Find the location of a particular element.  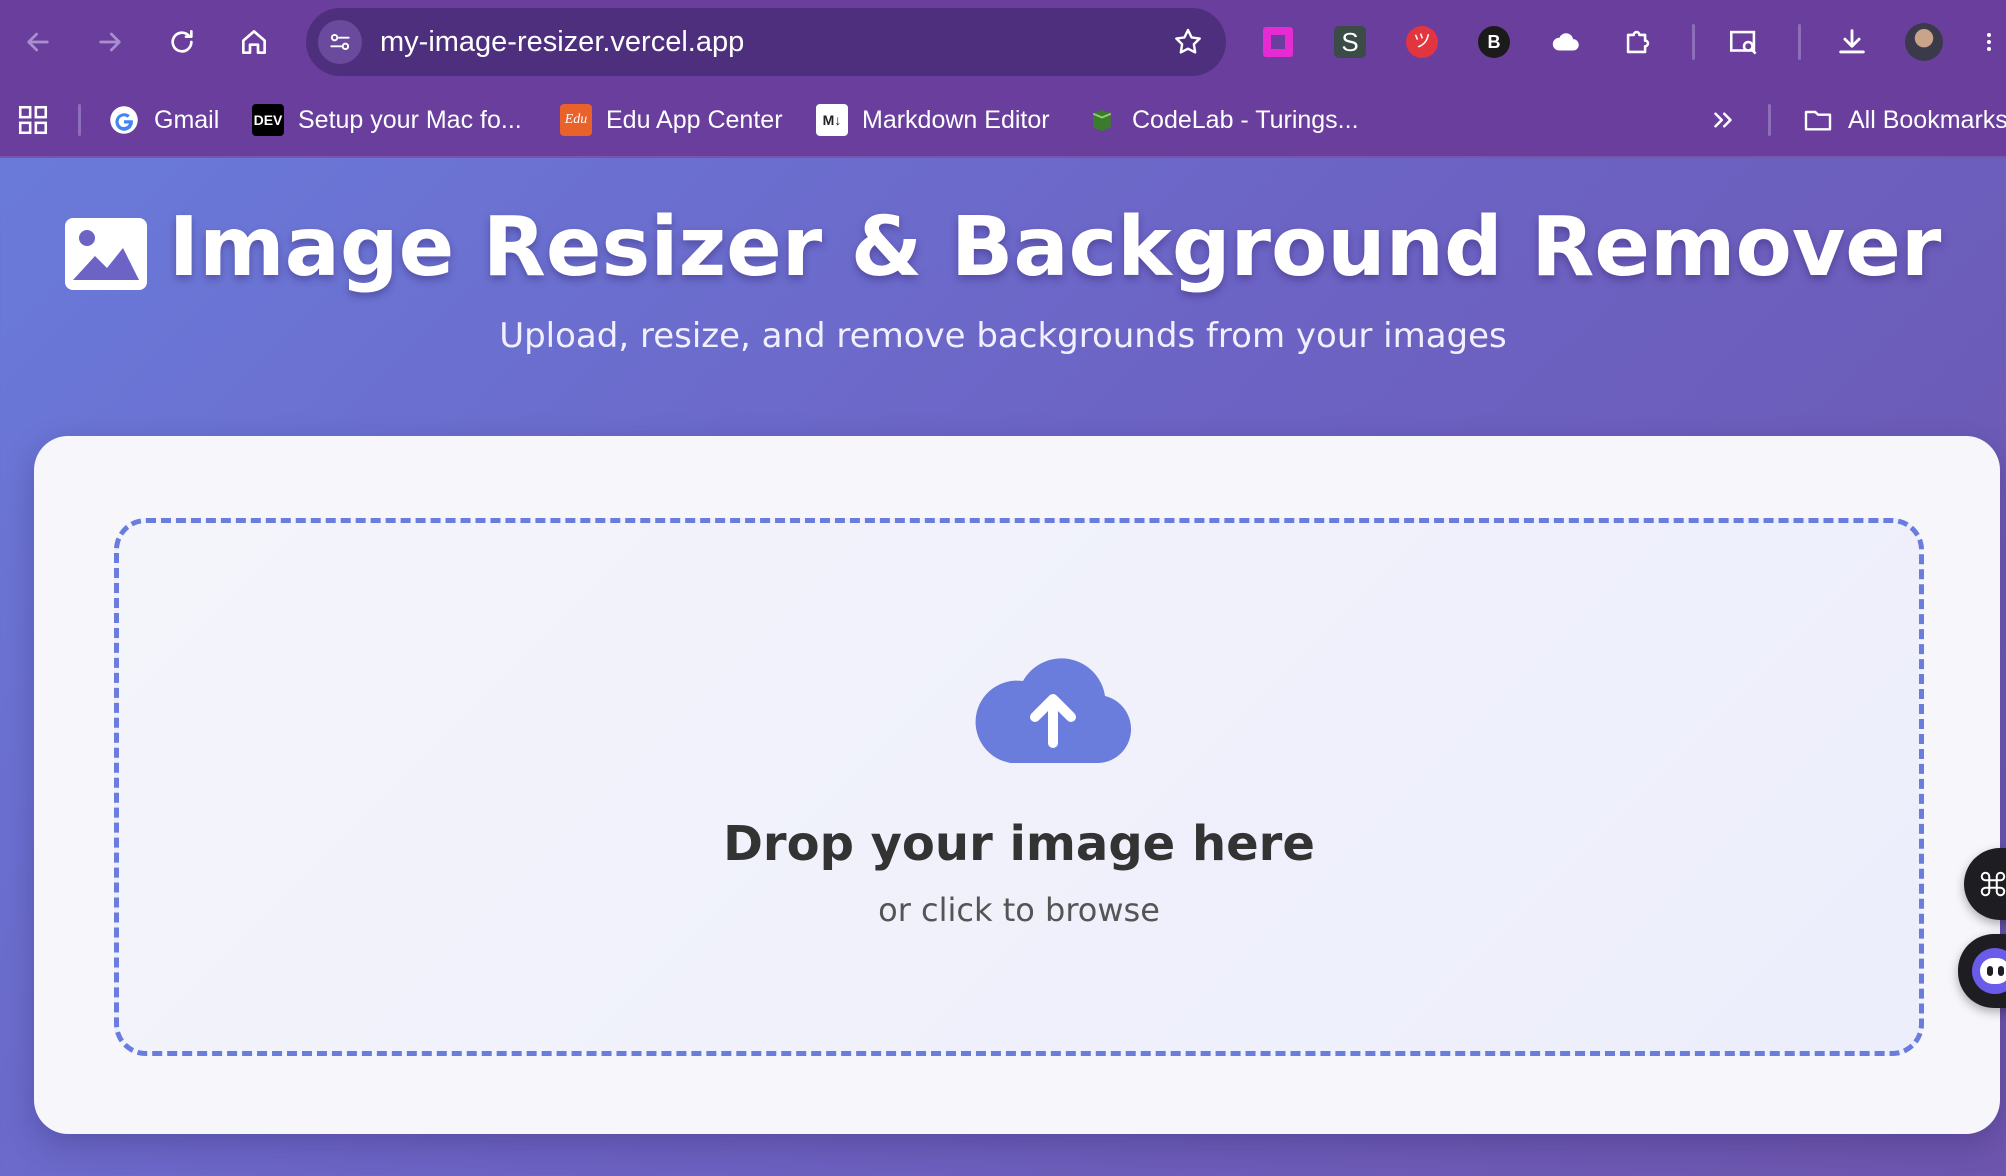

dropzone-subtitle: or click to browse is located at coordinates (1019, 910).